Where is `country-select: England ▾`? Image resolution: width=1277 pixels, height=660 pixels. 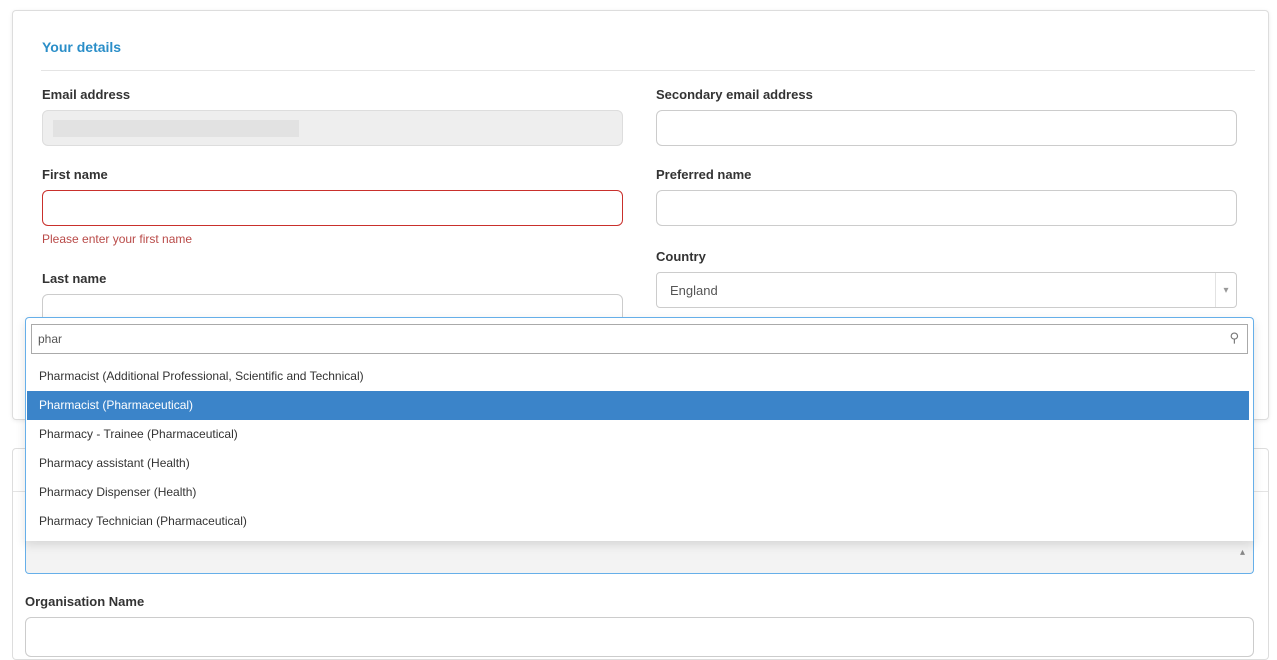
country-select: England ▾ is located at coordinates (946, 290).